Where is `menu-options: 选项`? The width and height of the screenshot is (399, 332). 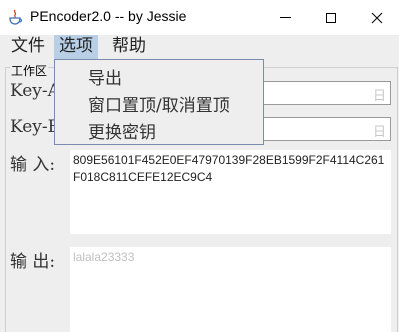
menu-options: 选项 is located at coordinates (76, 47).